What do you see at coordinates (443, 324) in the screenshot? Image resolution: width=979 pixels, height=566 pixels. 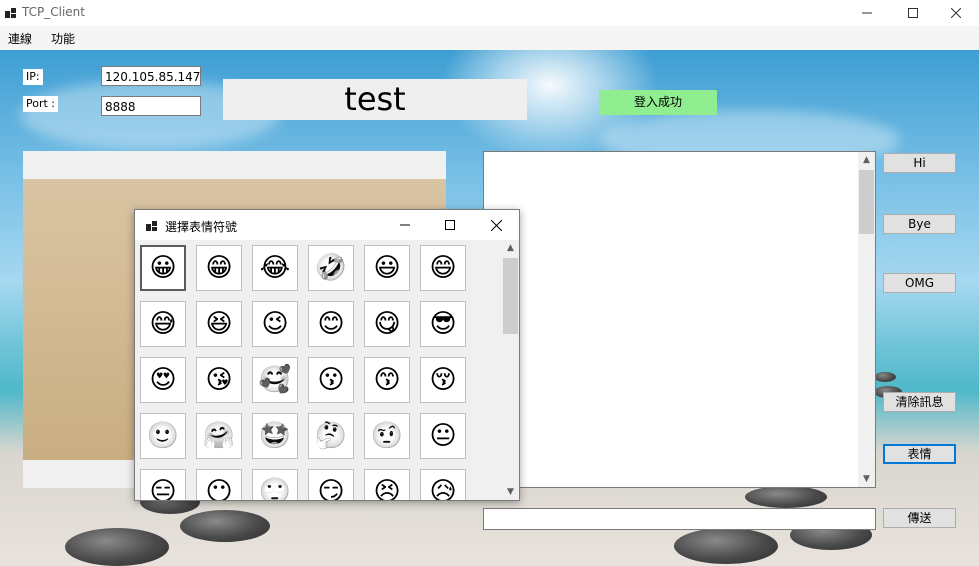 I see `emoji-button-11: 😎` at bounding box center [443, 324].